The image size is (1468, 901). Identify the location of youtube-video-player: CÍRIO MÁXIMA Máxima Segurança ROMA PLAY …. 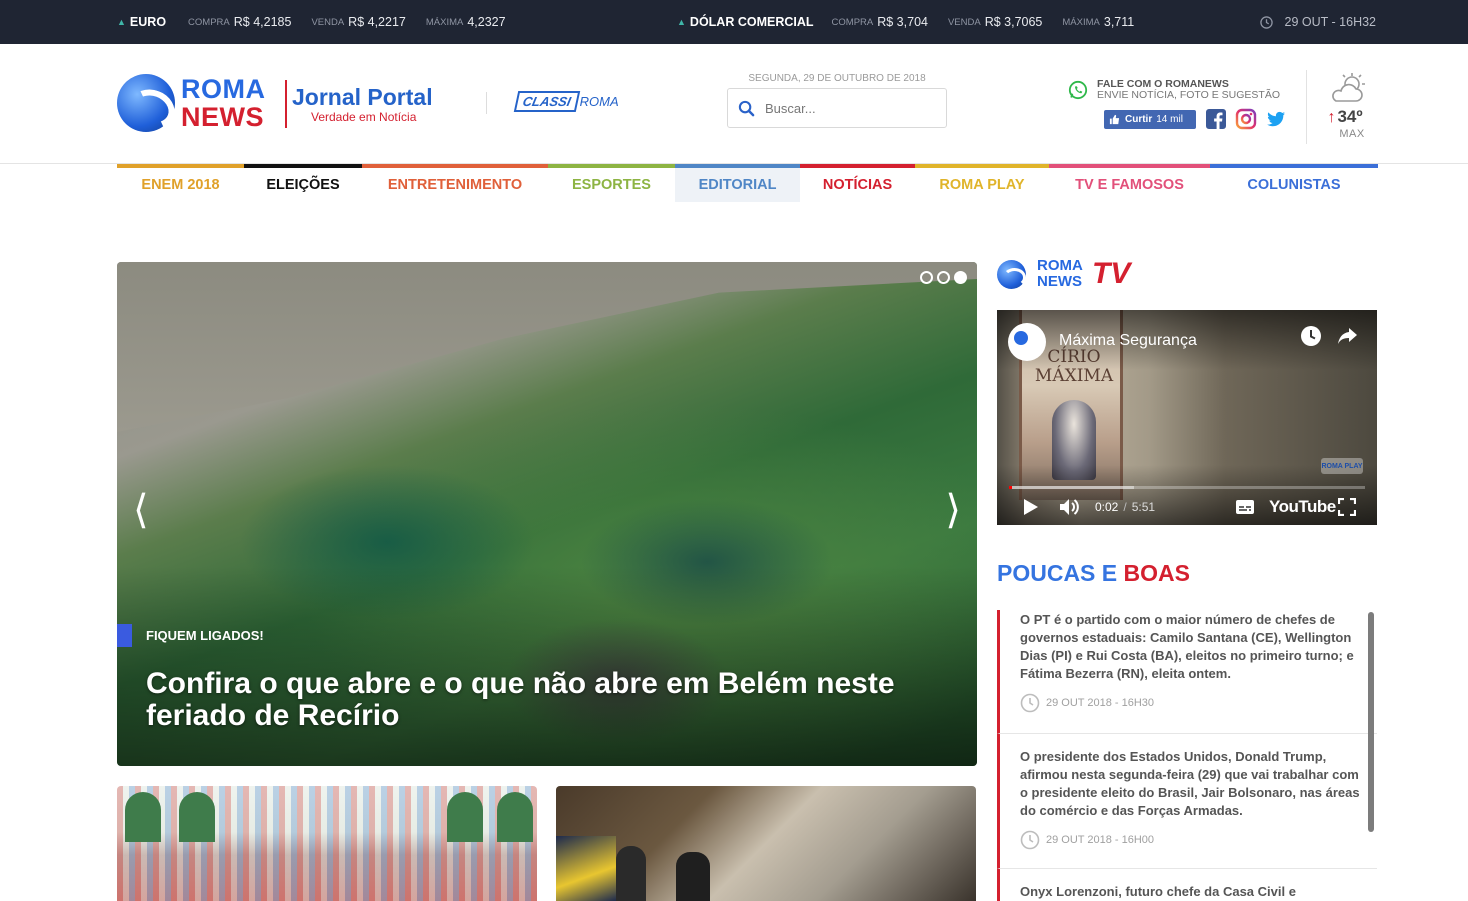
(1187, 417).